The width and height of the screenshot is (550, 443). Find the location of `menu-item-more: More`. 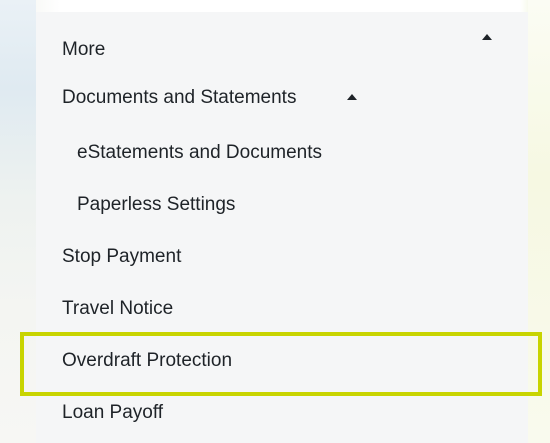

menu-item-more: More is located at coordinates (83, 50).